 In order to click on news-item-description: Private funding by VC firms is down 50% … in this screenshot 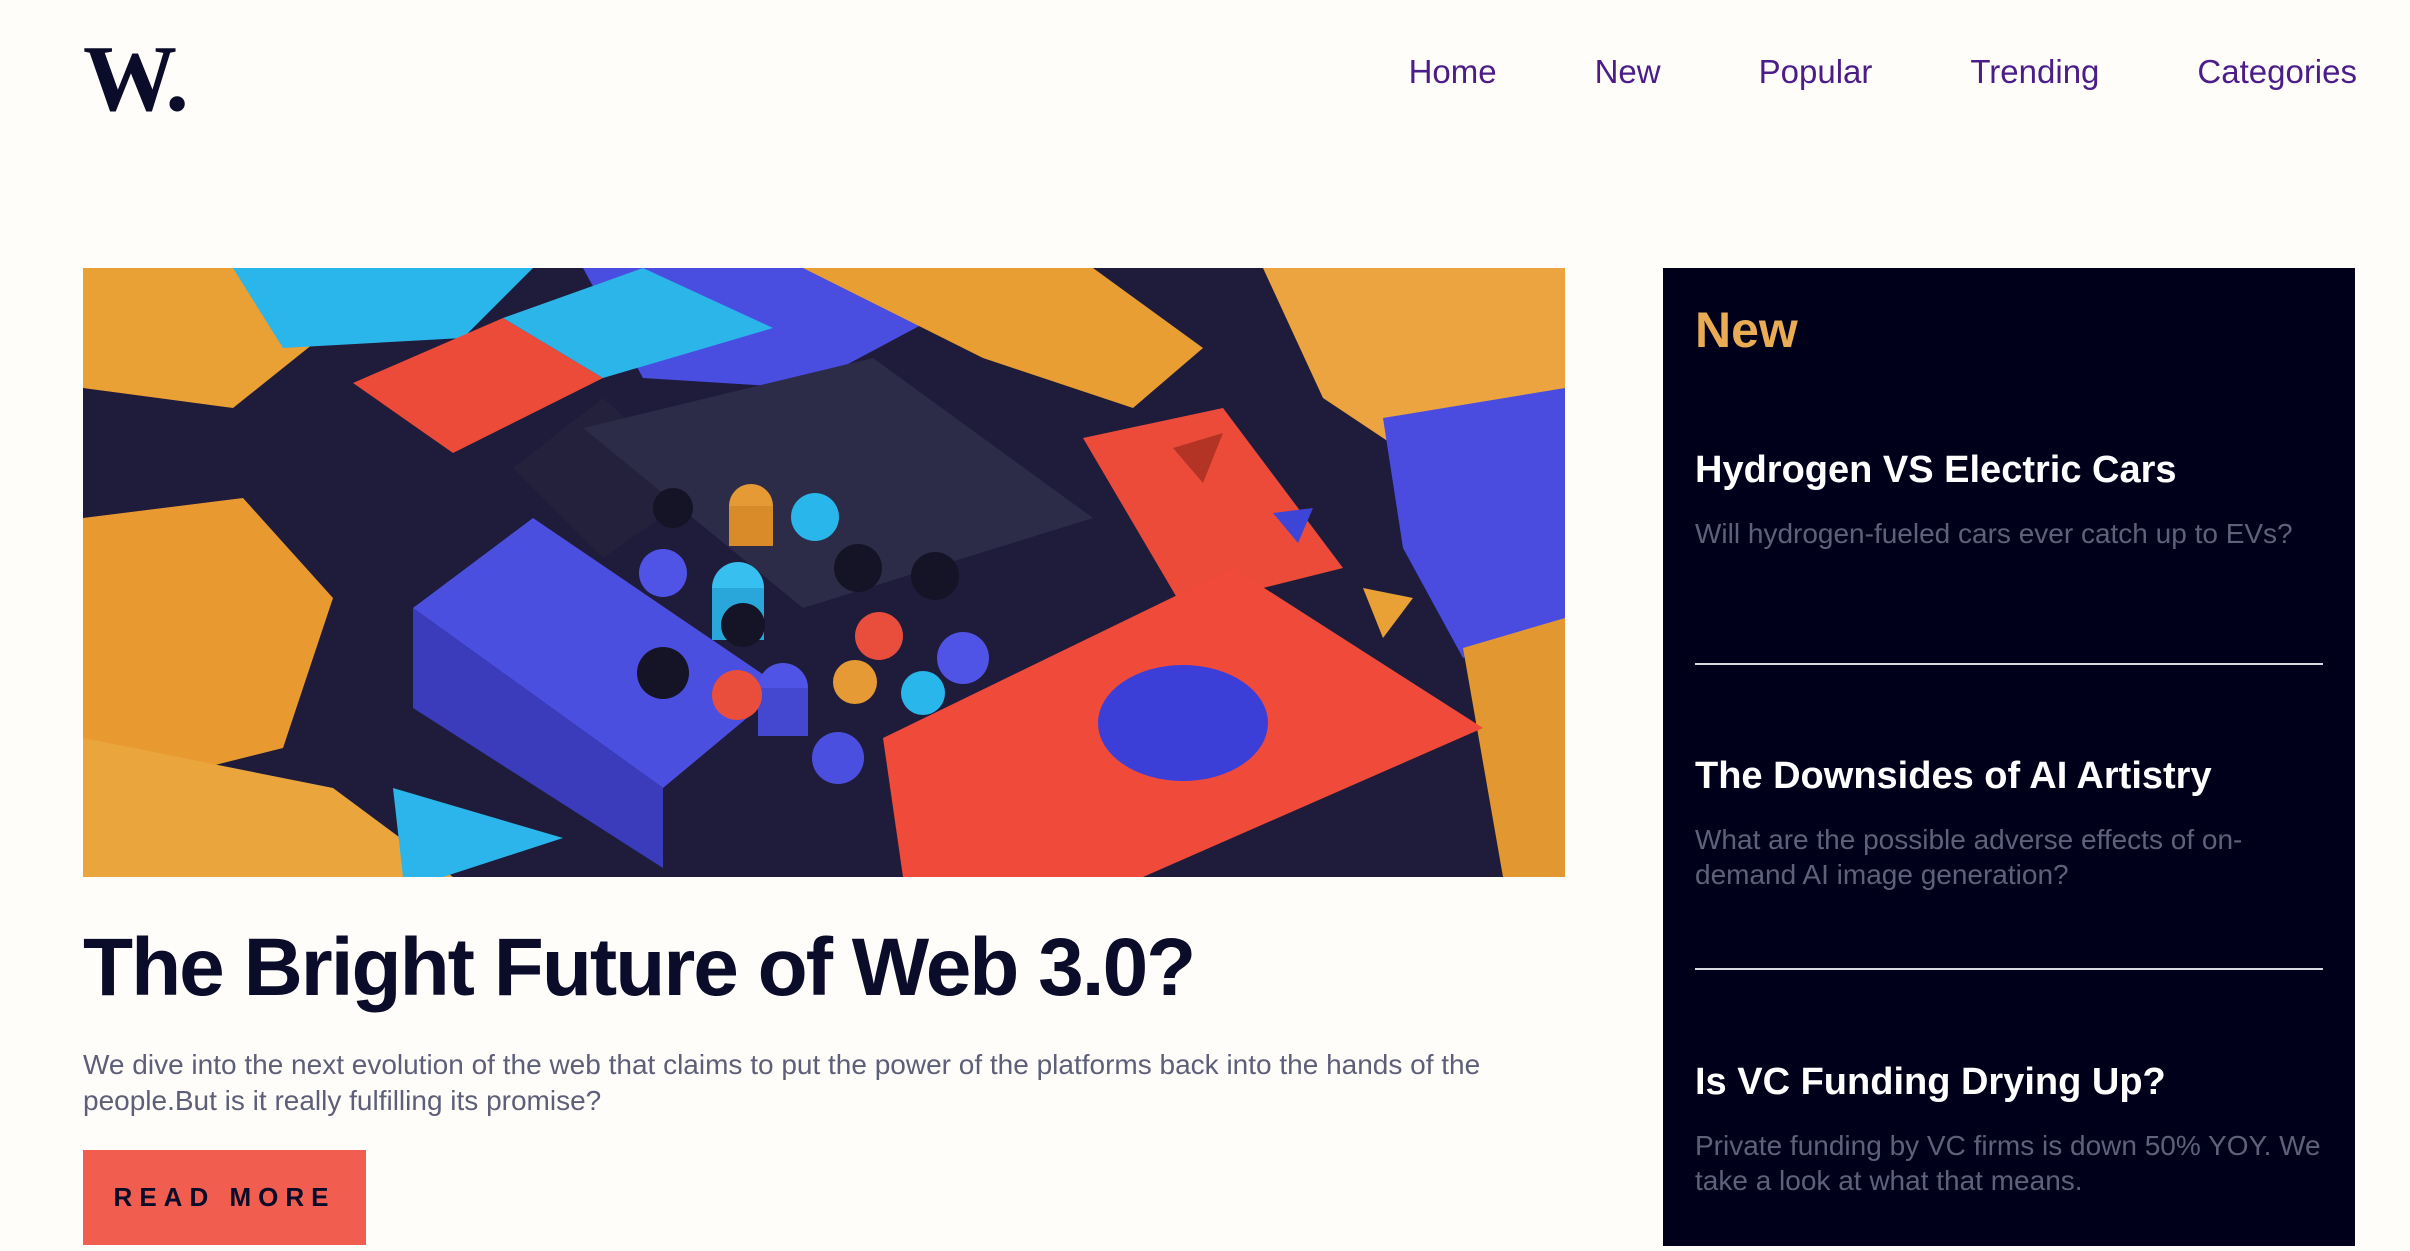, I will do `click(2008, 1163)`.